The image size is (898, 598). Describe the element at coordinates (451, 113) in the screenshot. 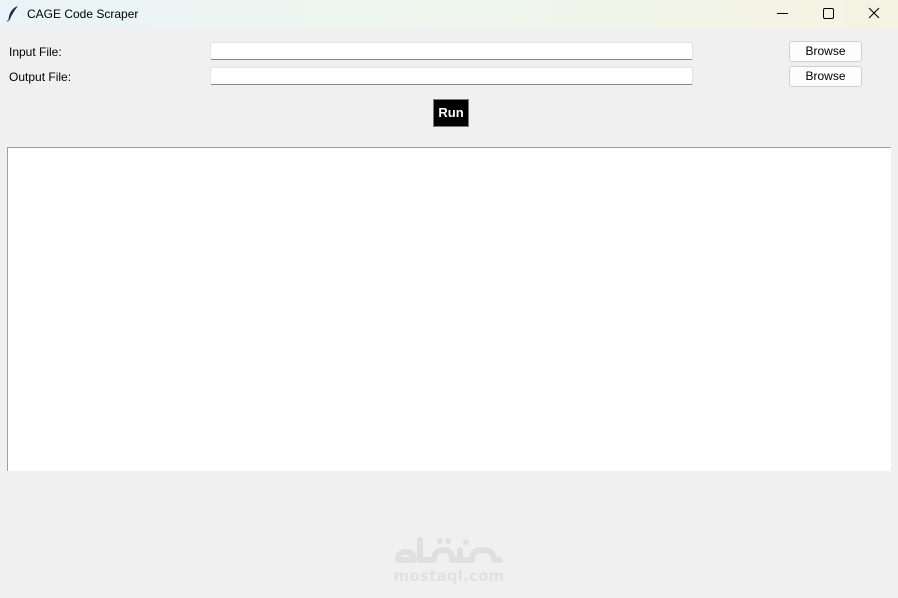

I see `run-button: Run` at that location.